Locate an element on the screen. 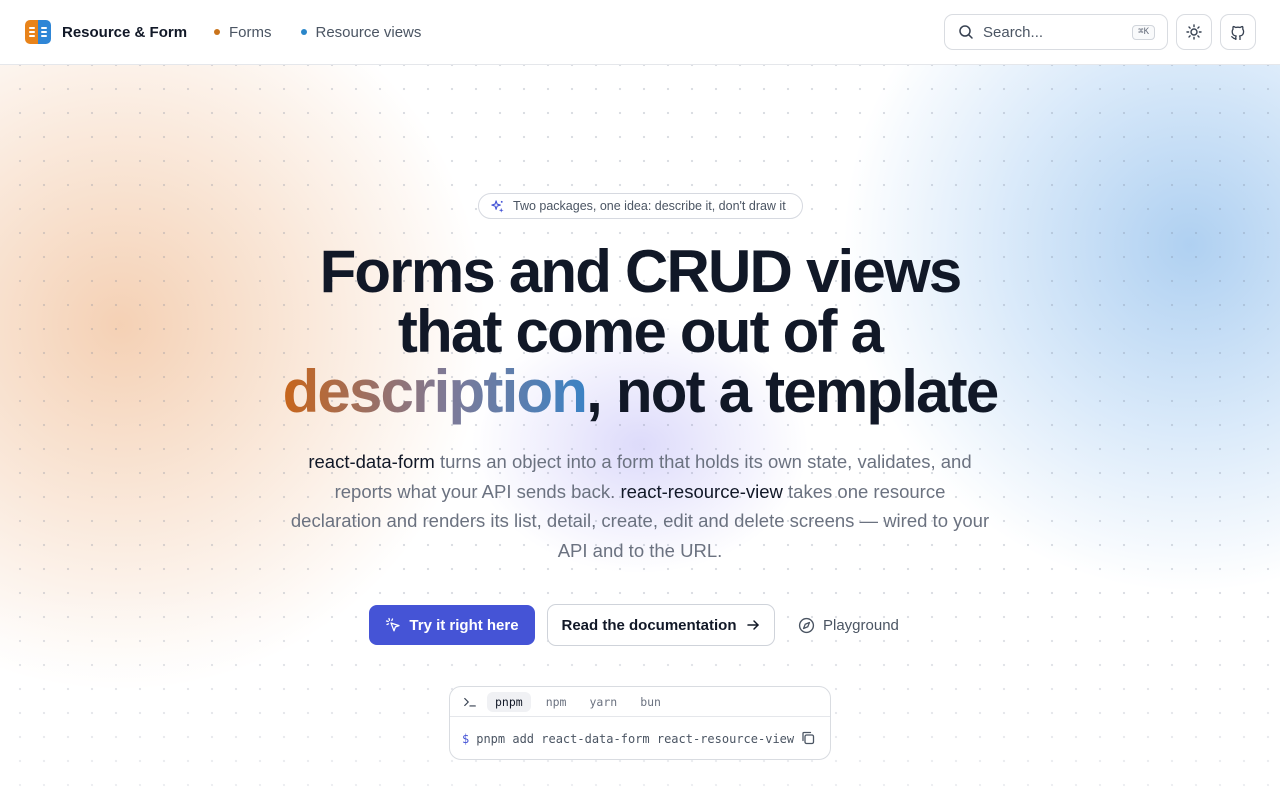  tab-npm: npm is located at coordinates (556, 702).